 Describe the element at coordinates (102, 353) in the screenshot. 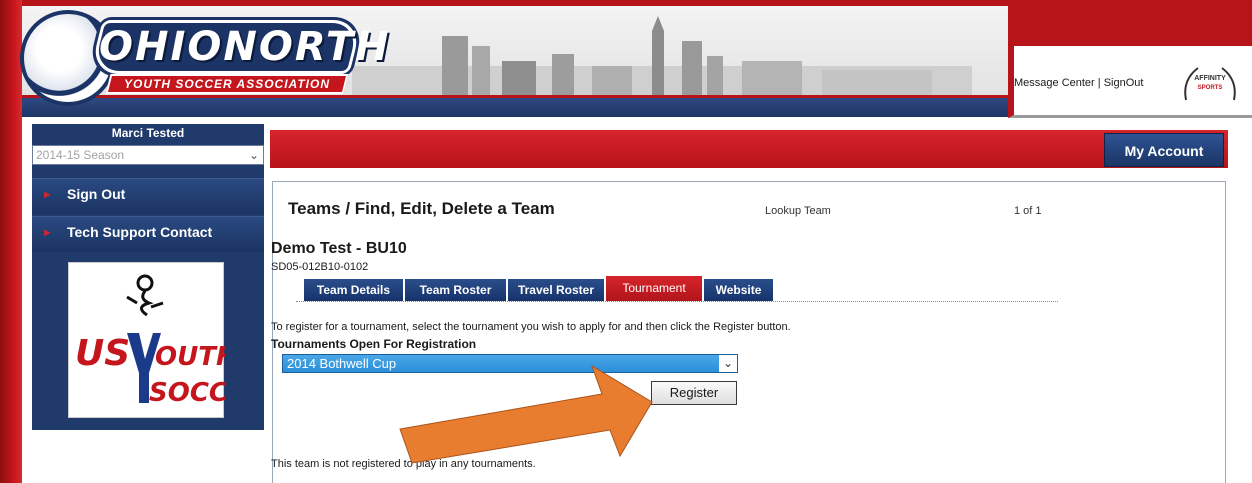

I see `svg-text: US` at that location.